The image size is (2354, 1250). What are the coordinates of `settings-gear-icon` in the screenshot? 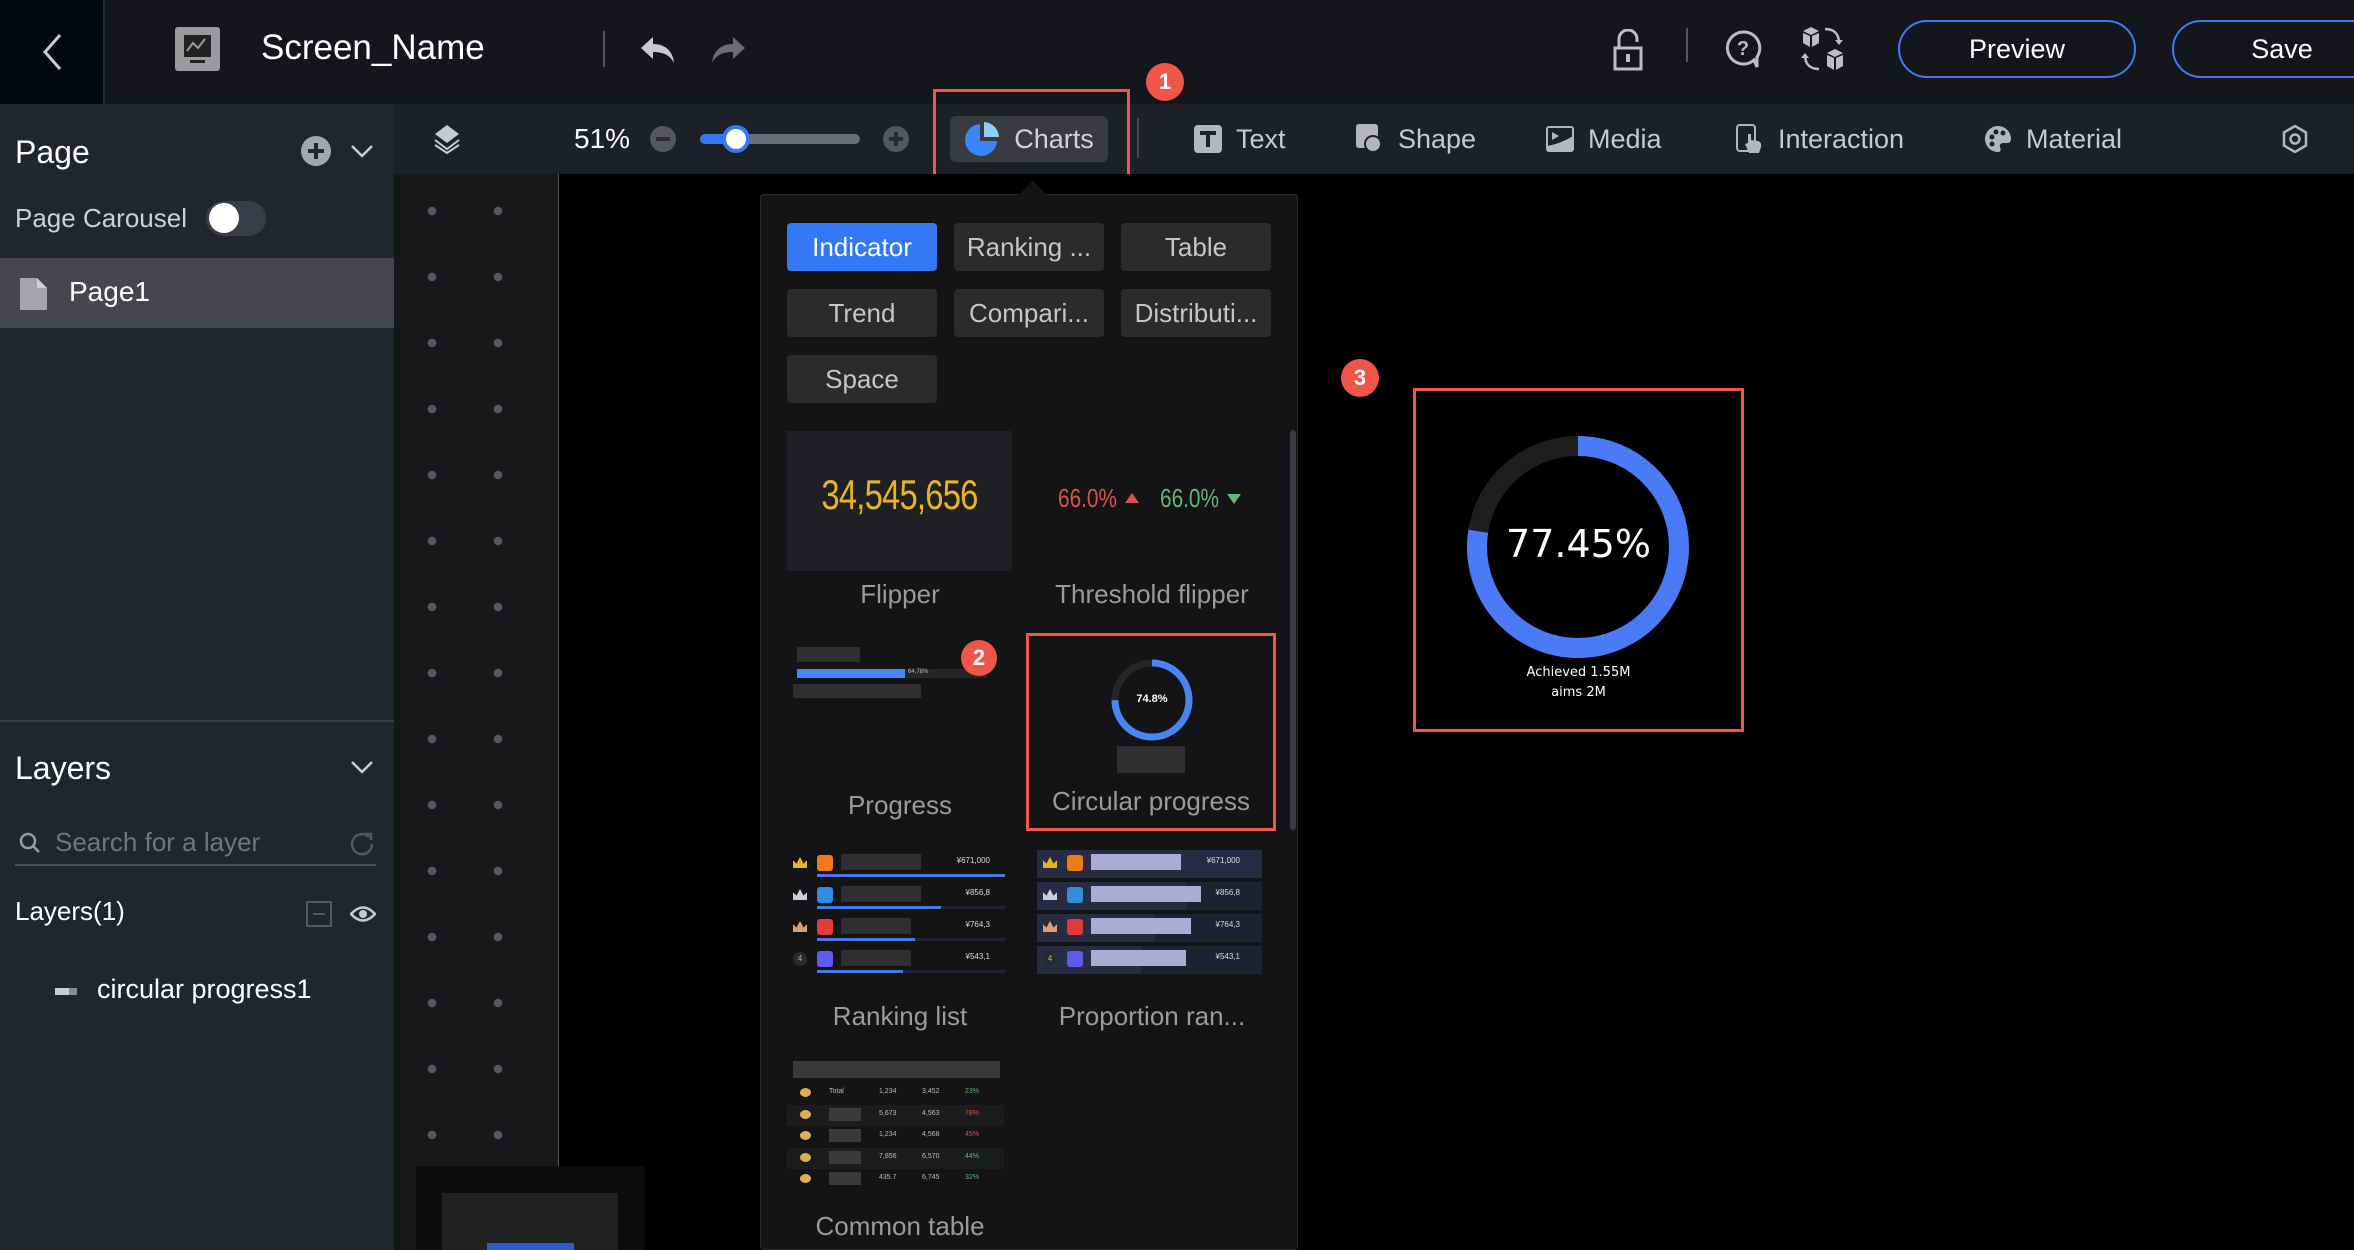 It's located at (2295, 139).